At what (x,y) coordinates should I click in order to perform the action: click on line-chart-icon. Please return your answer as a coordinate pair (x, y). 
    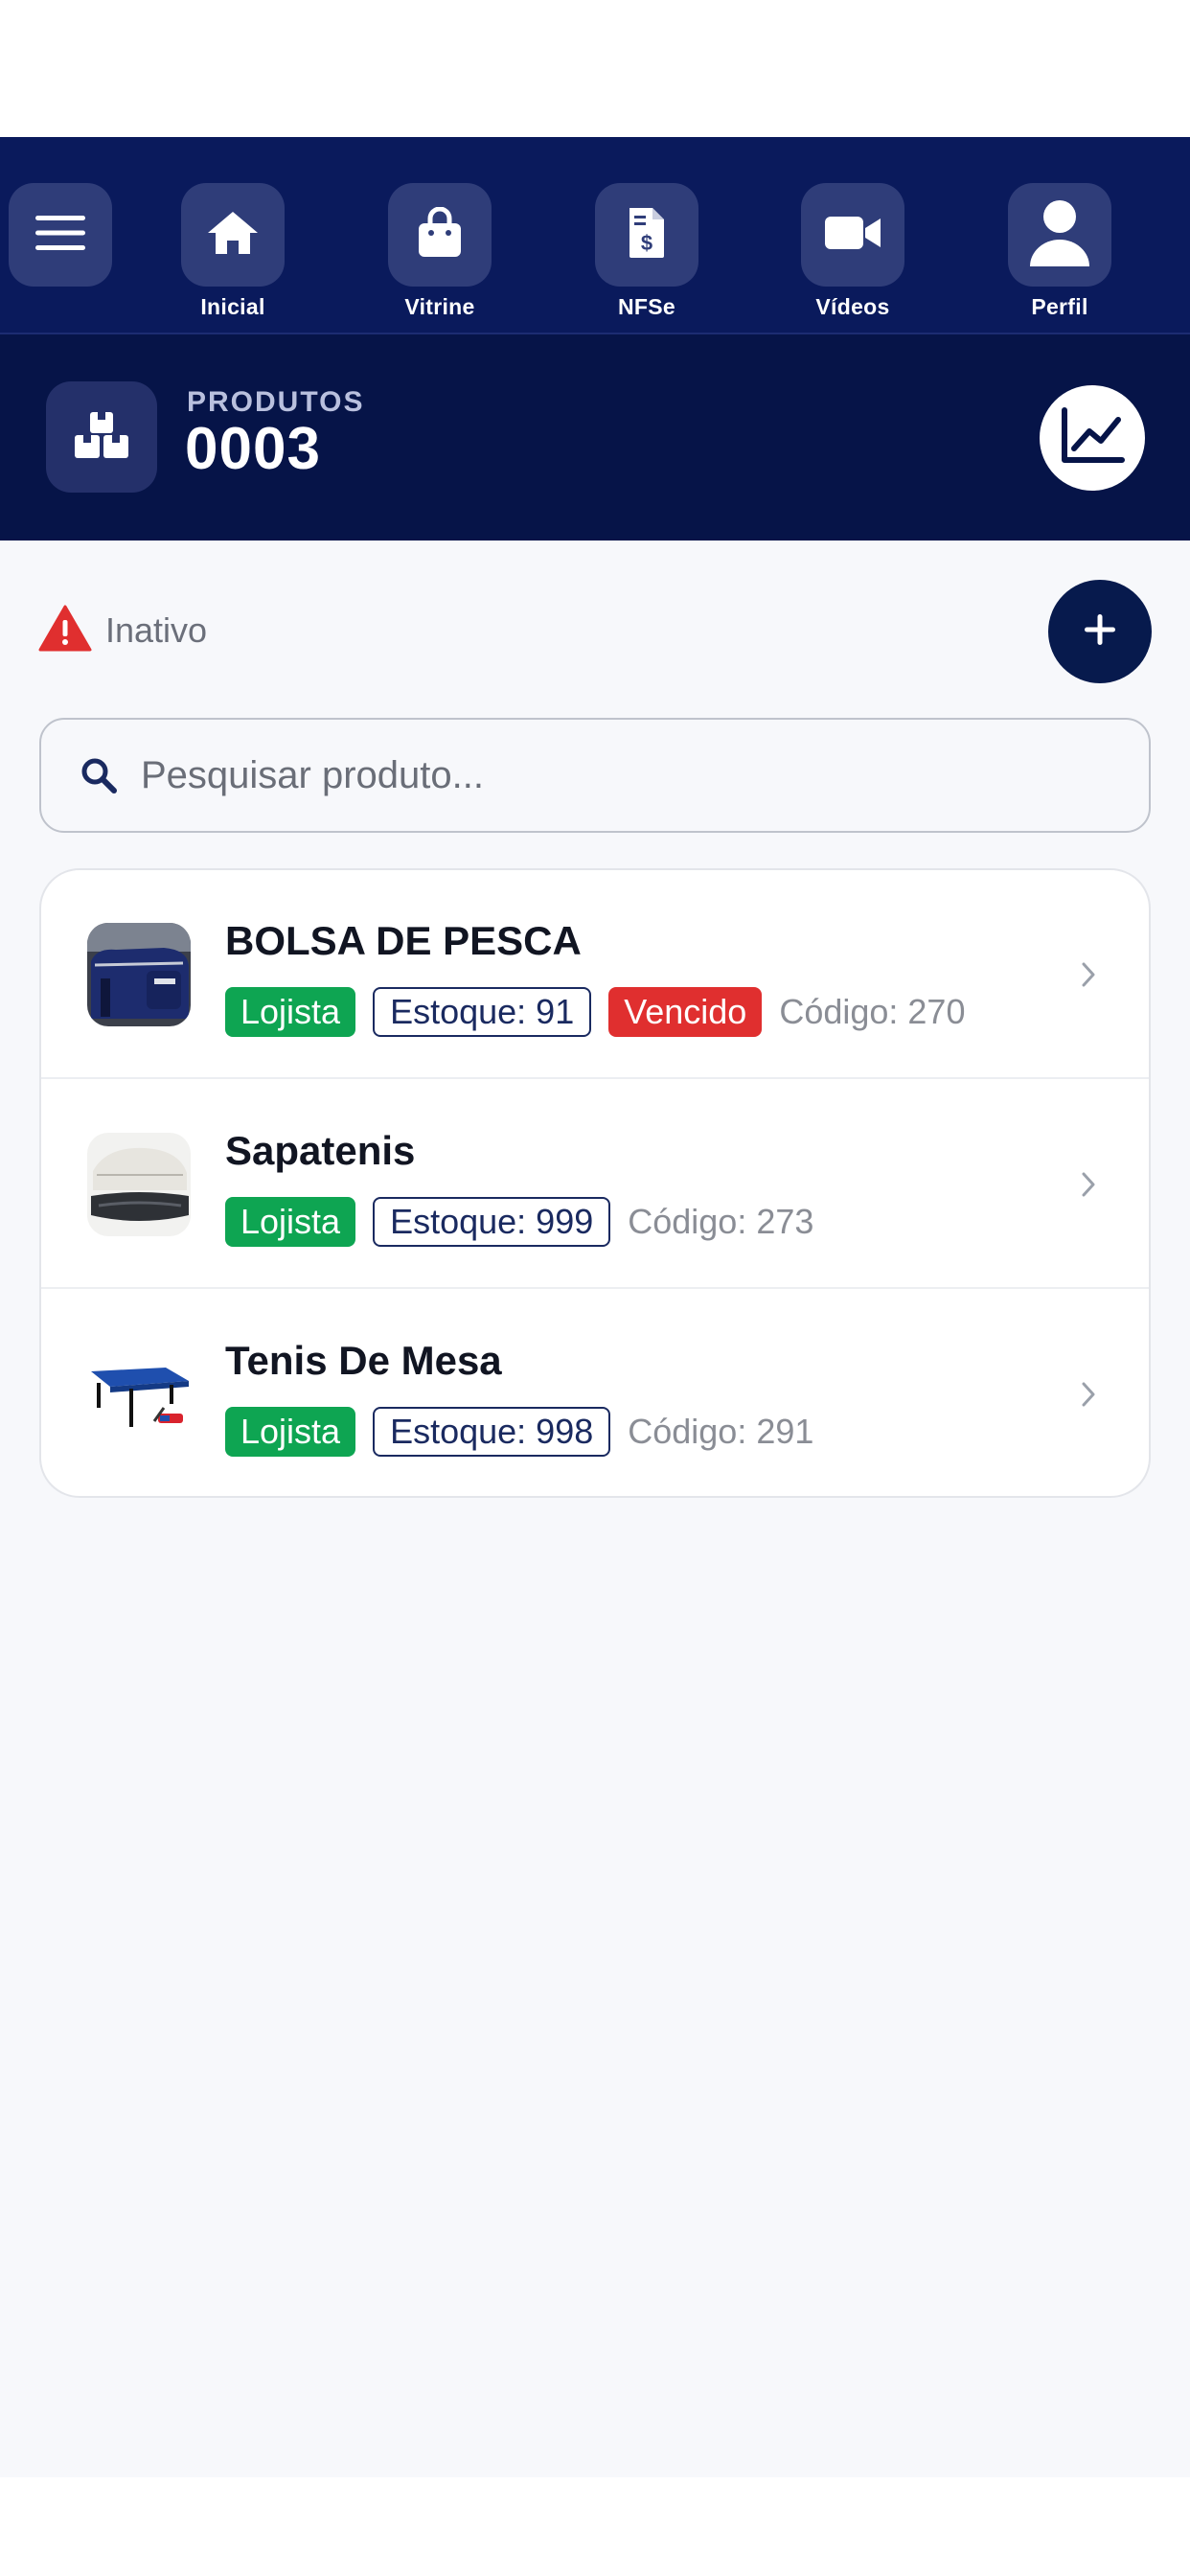
    Looking at the image, I should click on (1093, 438).